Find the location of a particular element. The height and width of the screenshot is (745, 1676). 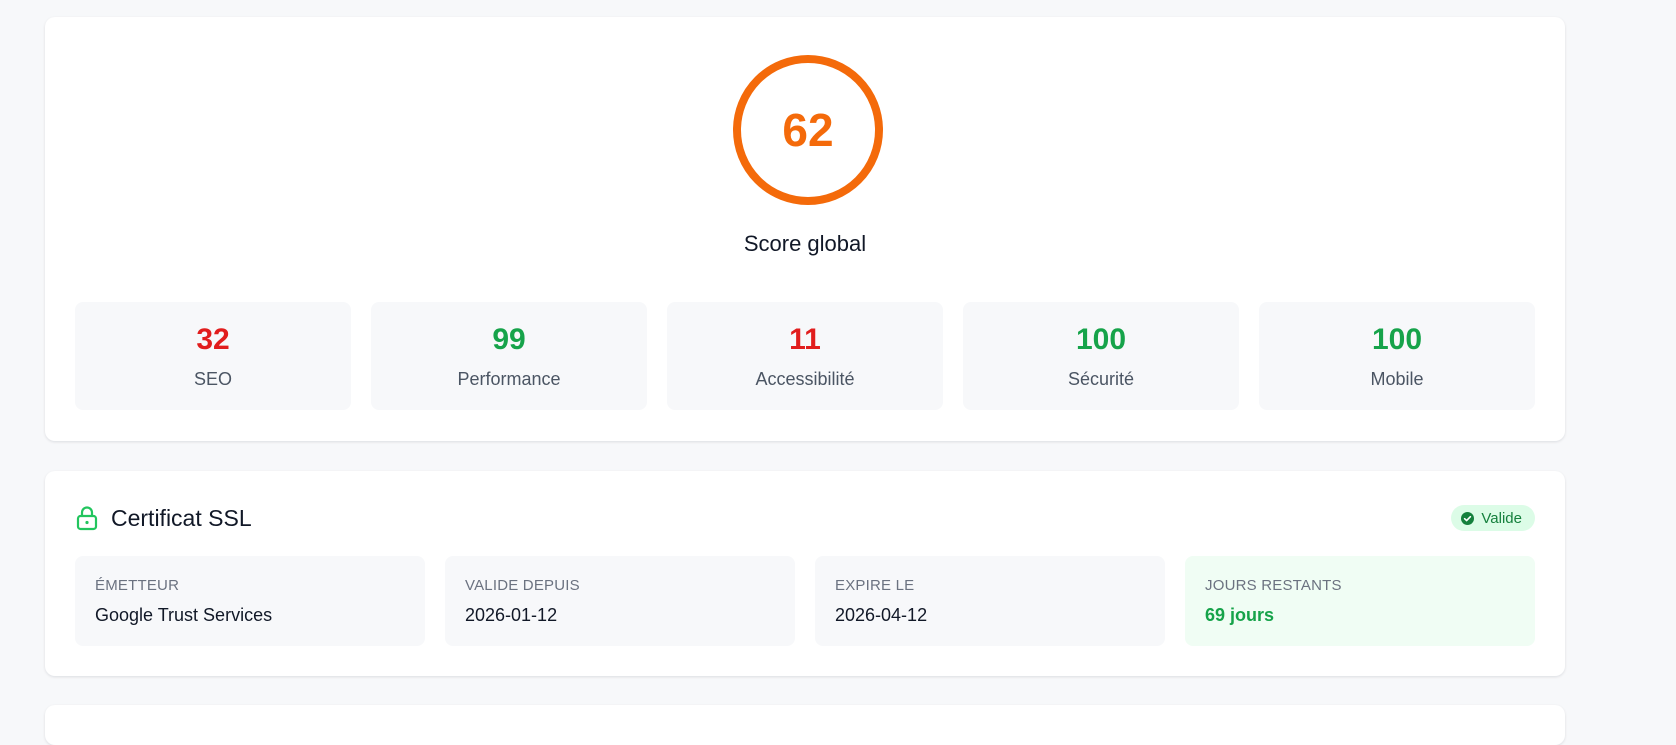

field-label: EXPIRE LE is located at coordinates (875, 585).